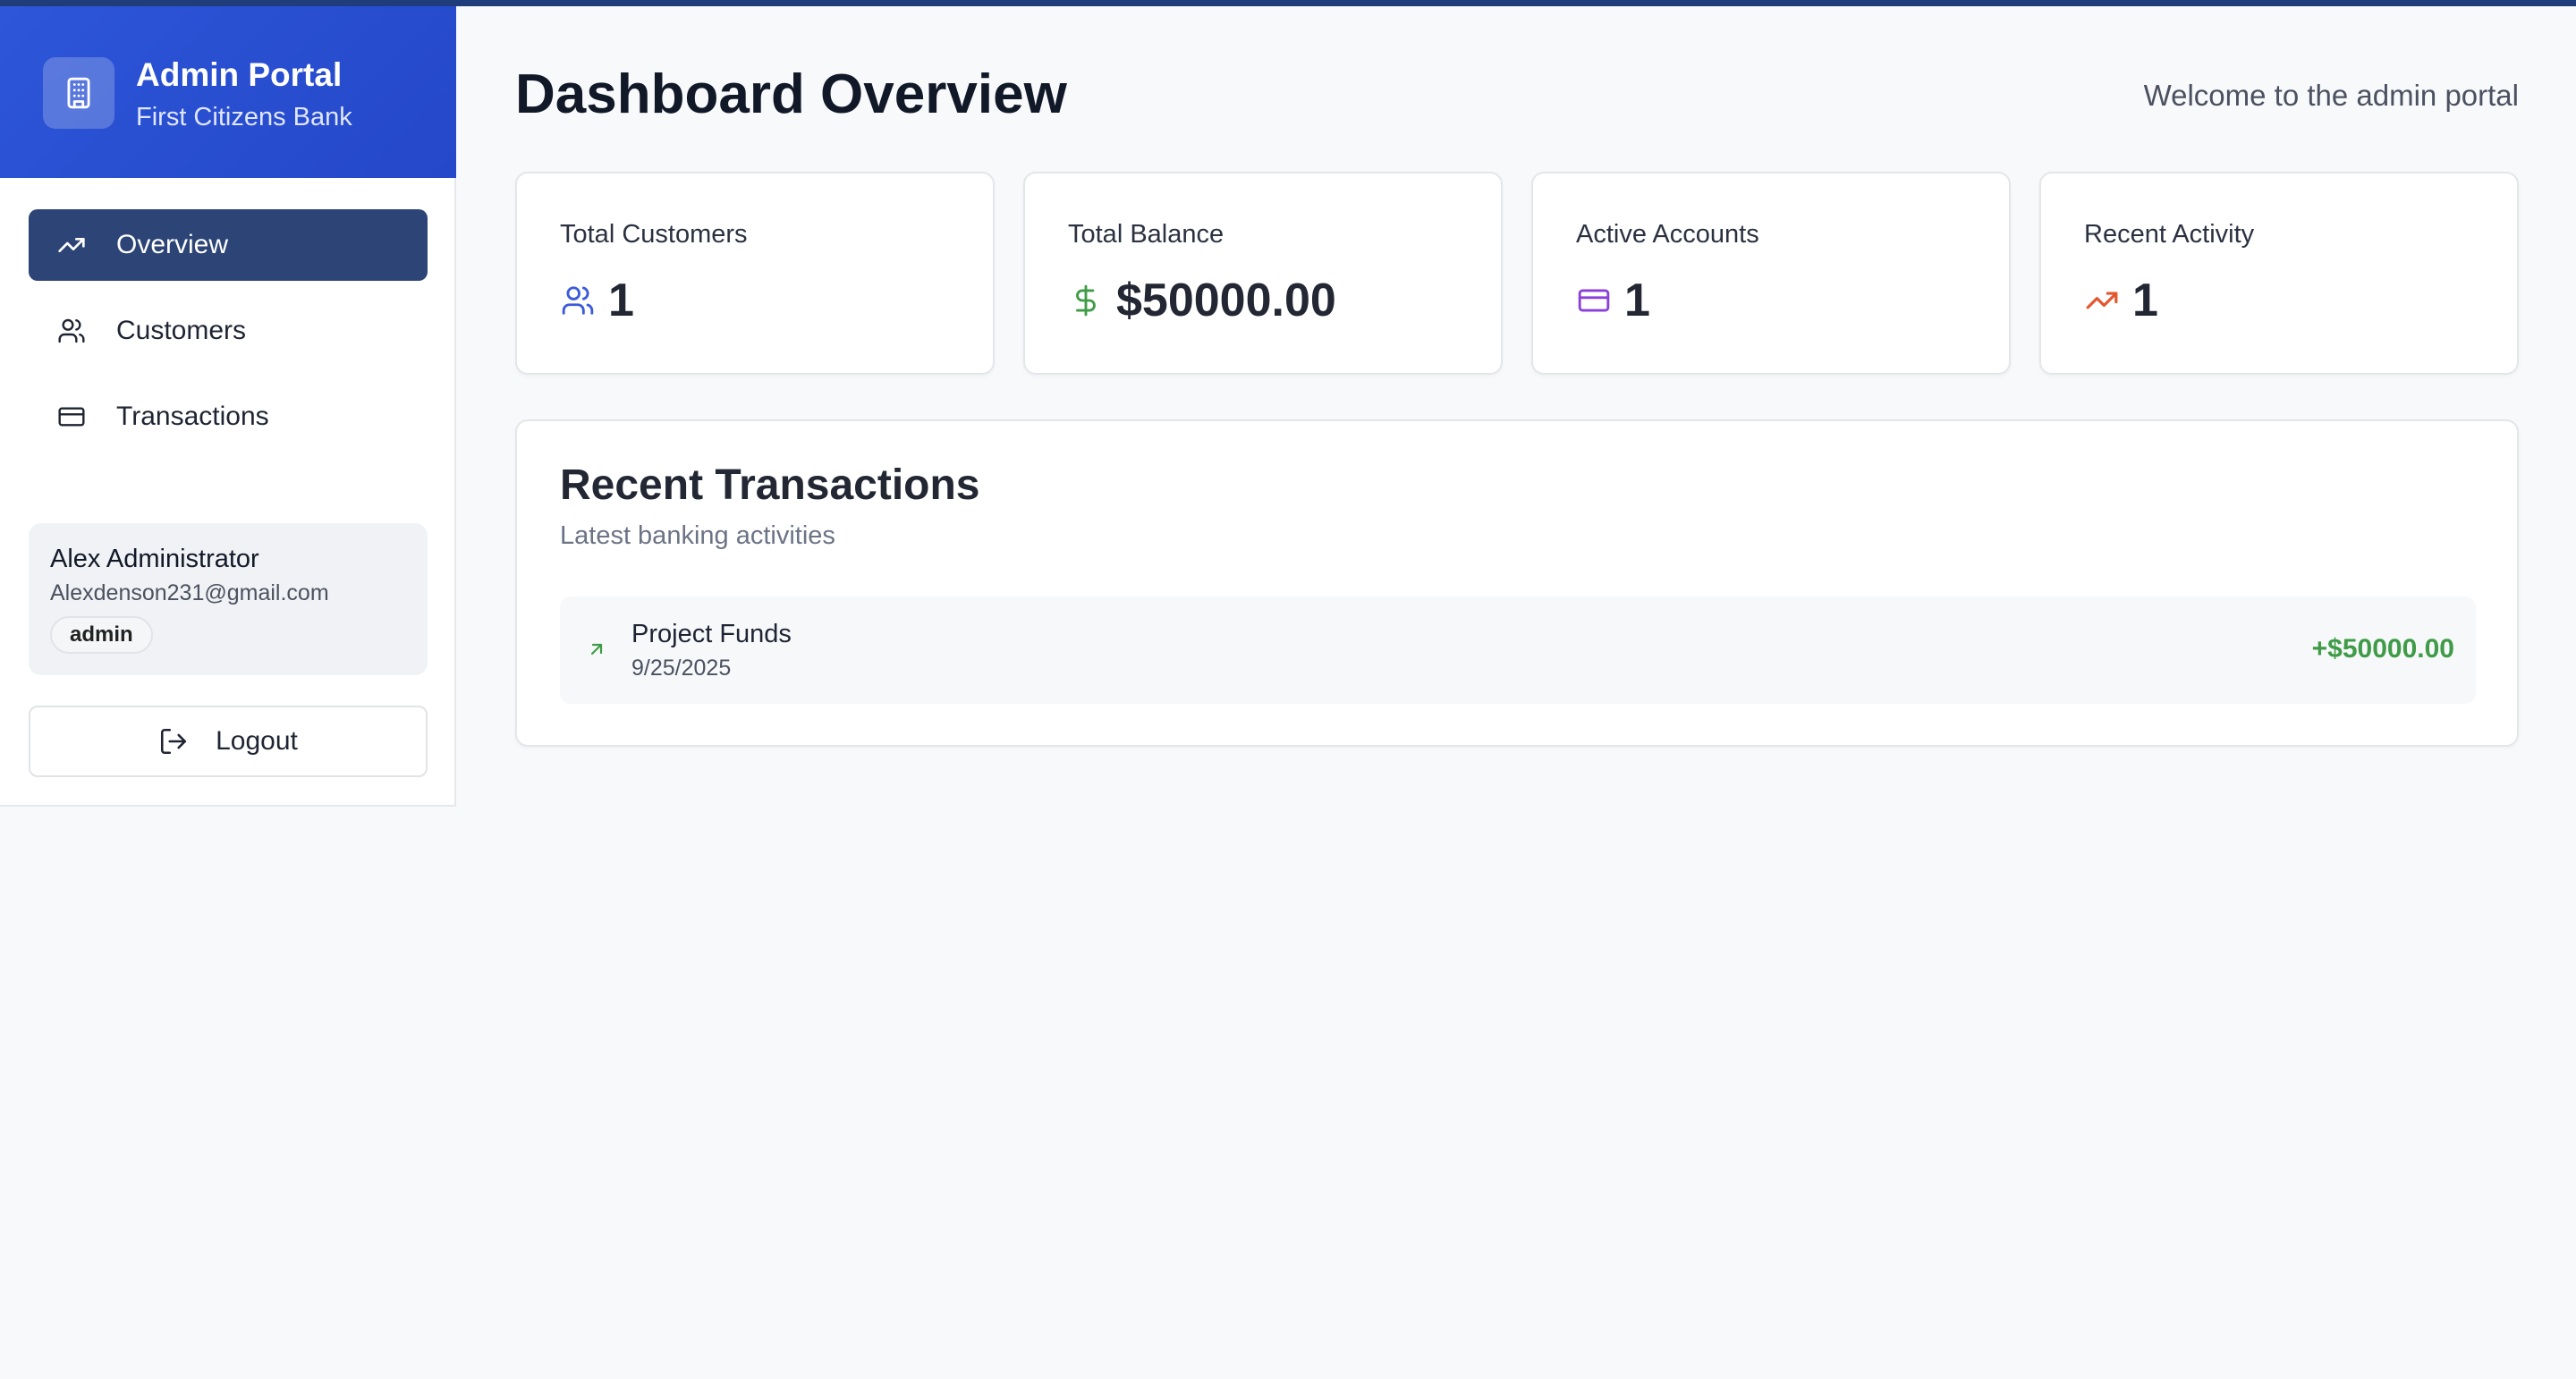 The width and height of the screenshot is (2576, 1379). I want to click on stat-card-active-accounts: Active Accounts 1, so click(1771, 273).